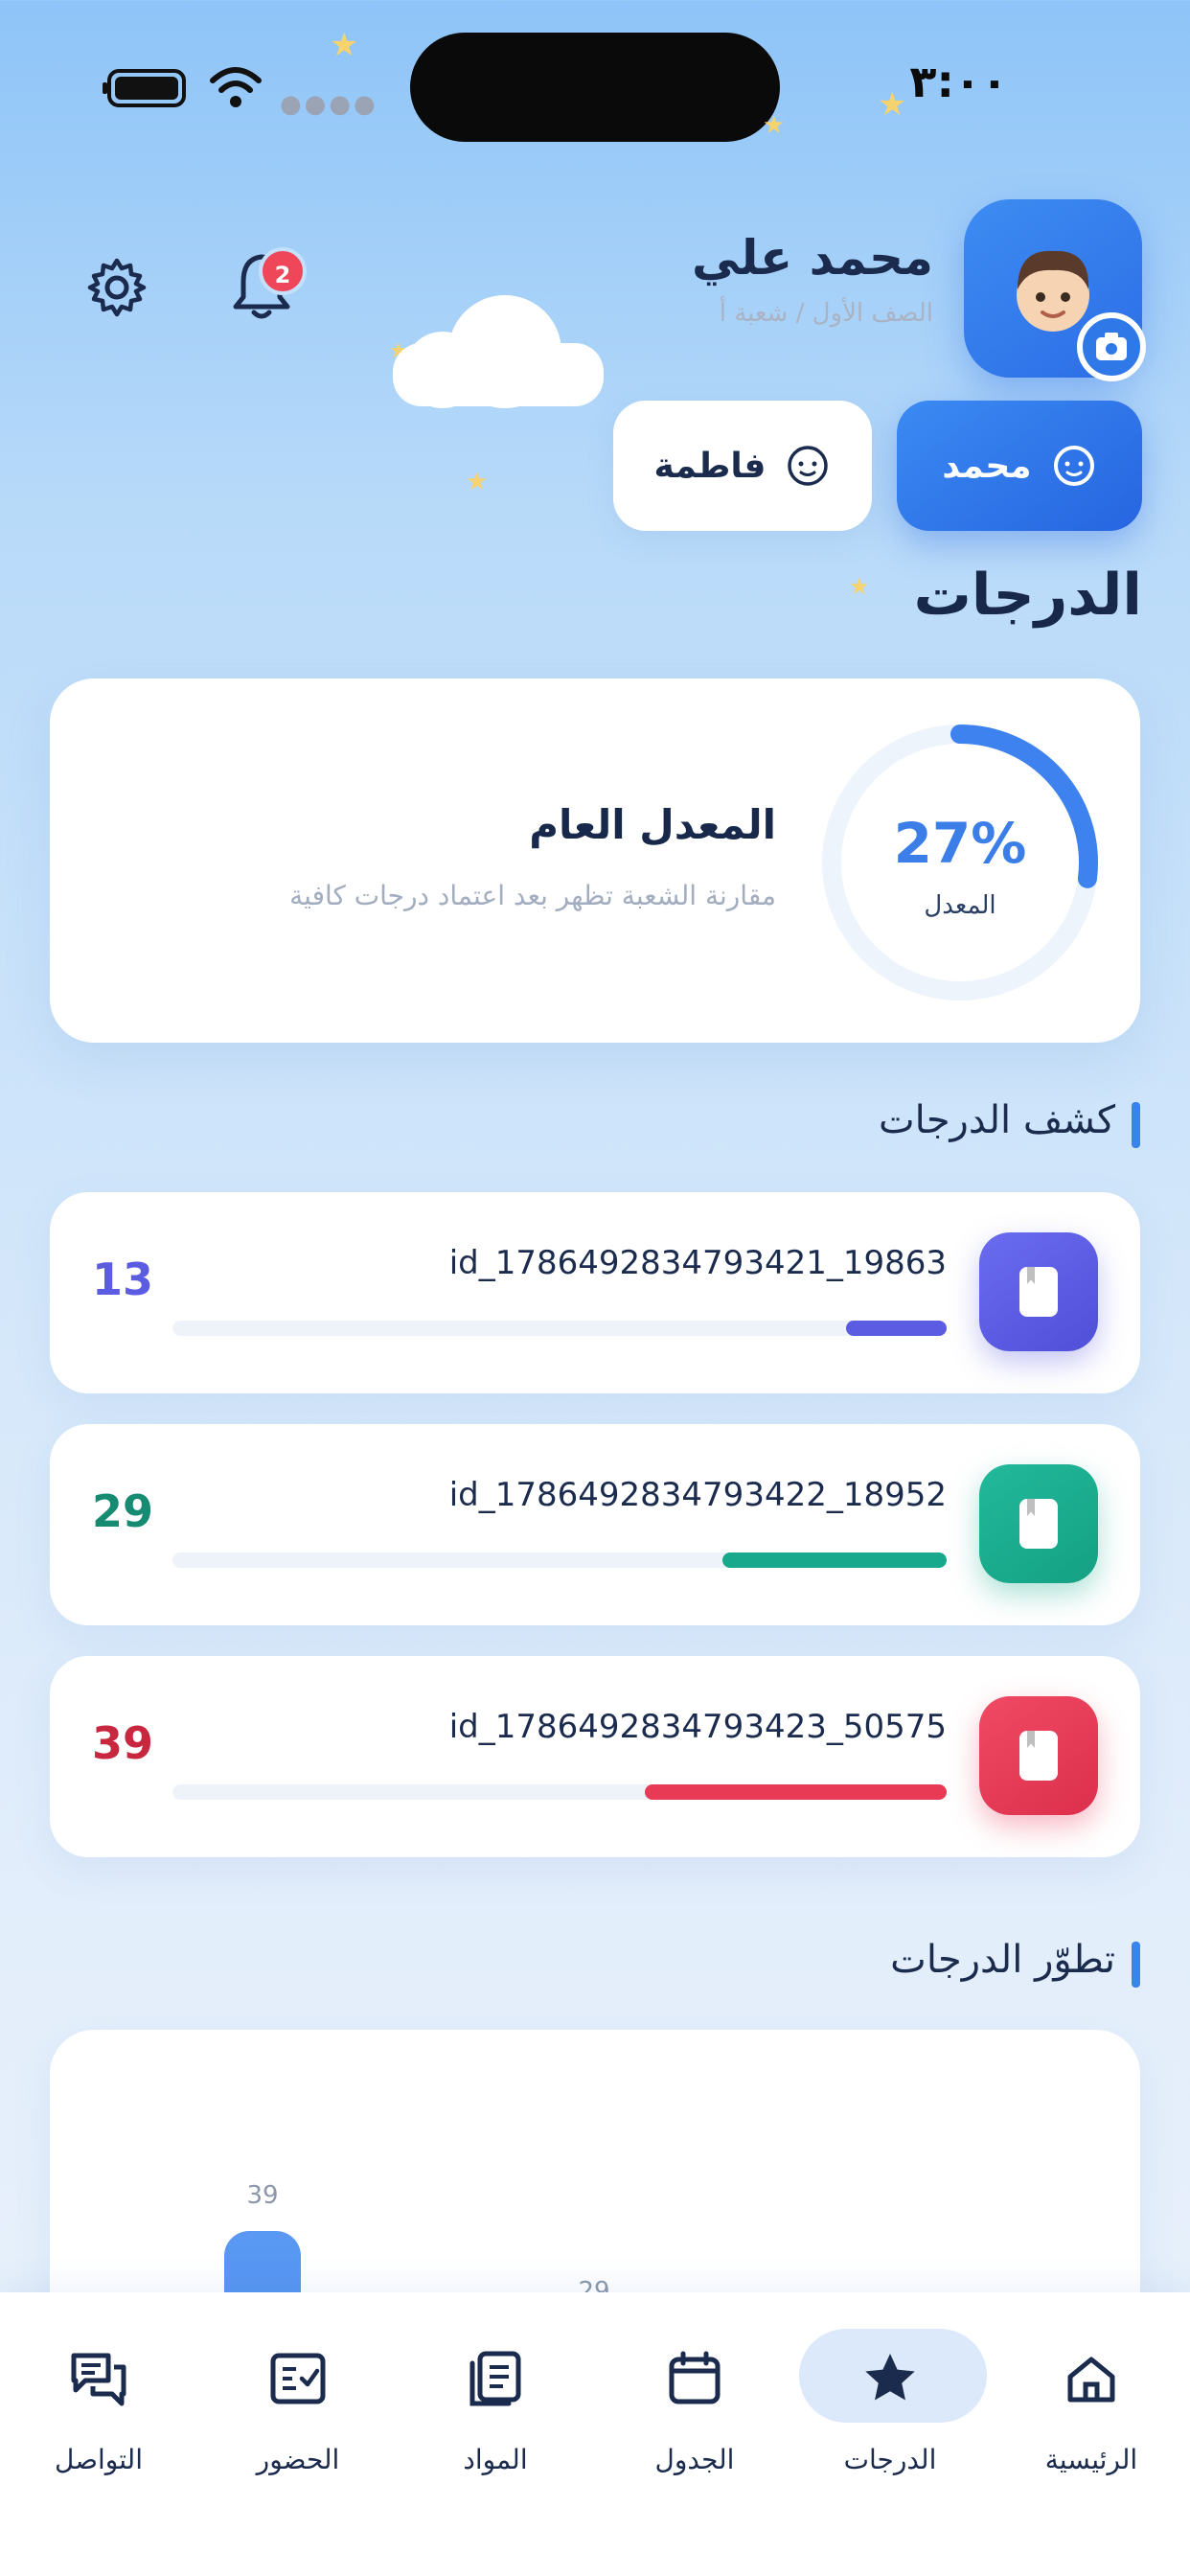  Describe the element at coordinates (1111, 346) in the screenshot. I see `camera-icon` at that location.